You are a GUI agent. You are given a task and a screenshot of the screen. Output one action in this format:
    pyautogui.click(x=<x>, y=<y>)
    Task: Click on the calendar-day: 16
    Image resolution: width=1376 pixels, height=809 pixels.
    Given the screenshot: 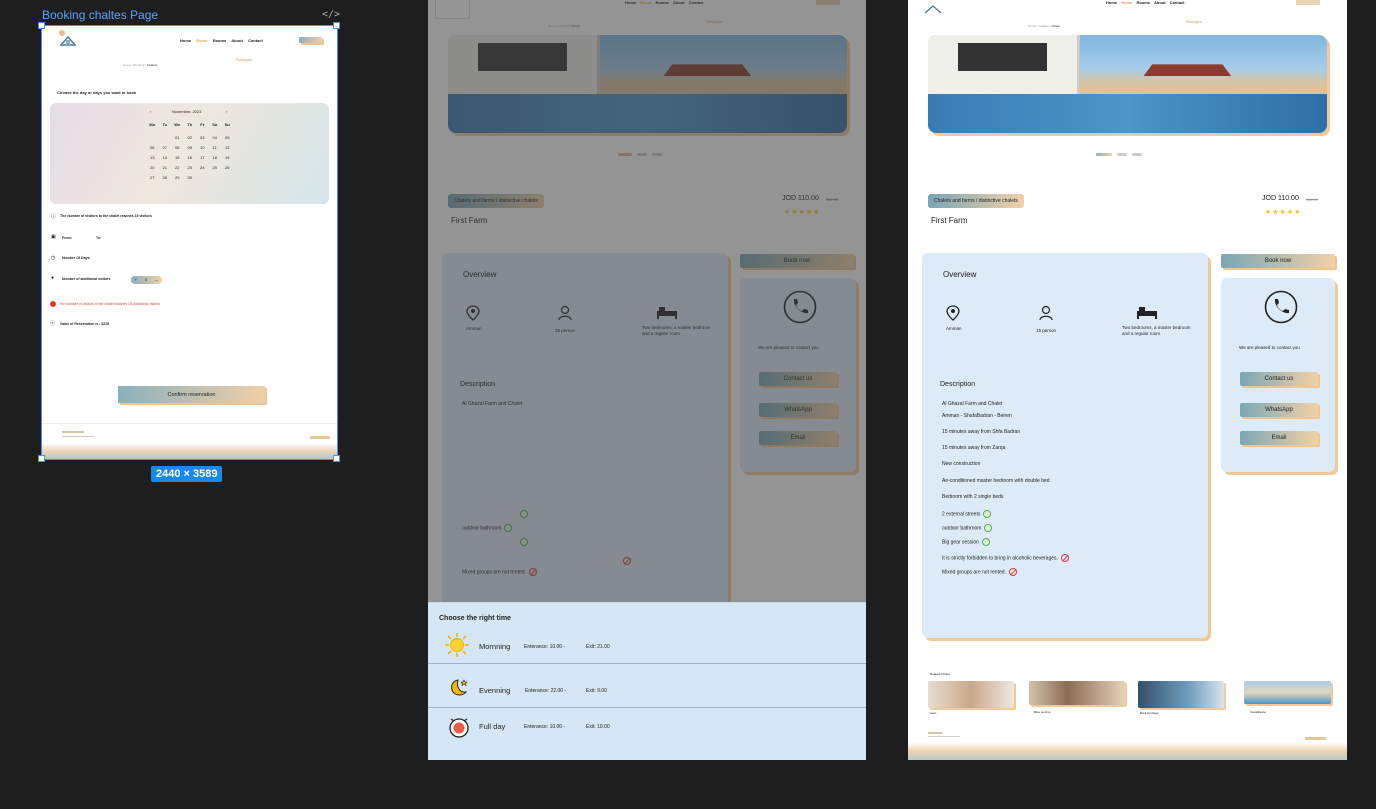 What is the action you would take?
    pyautogui.click(x=190, y=157)
    